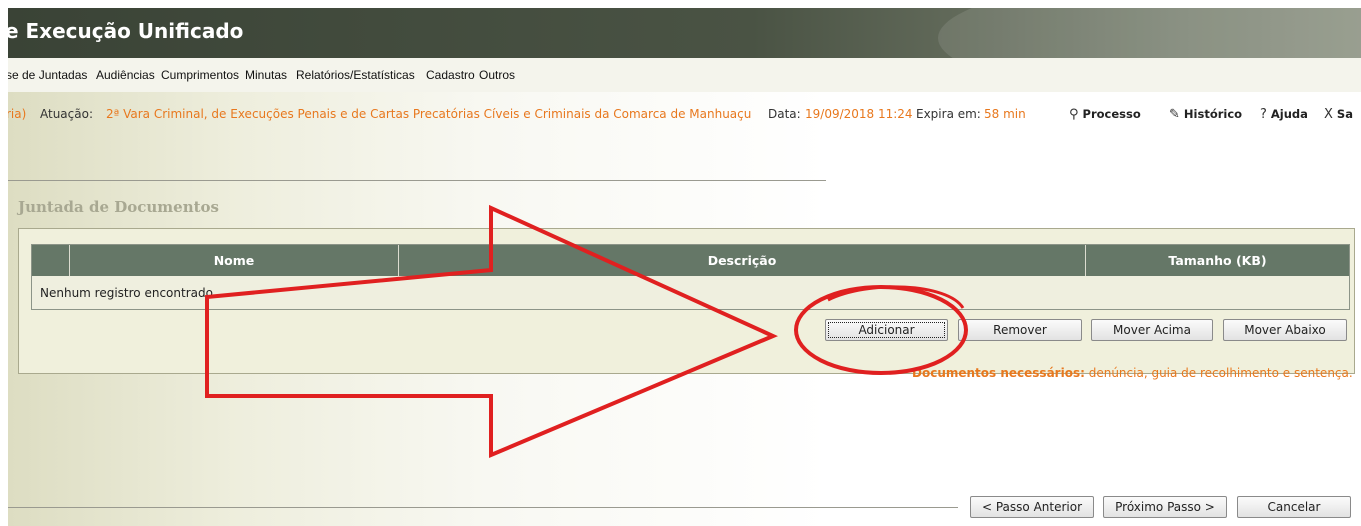 This screenshot has height=526, width=1361. What do you see at coordinates (948, 114) in the screenshot?
I see `expira-label: Expira em:` at bounding box center [948, 114].